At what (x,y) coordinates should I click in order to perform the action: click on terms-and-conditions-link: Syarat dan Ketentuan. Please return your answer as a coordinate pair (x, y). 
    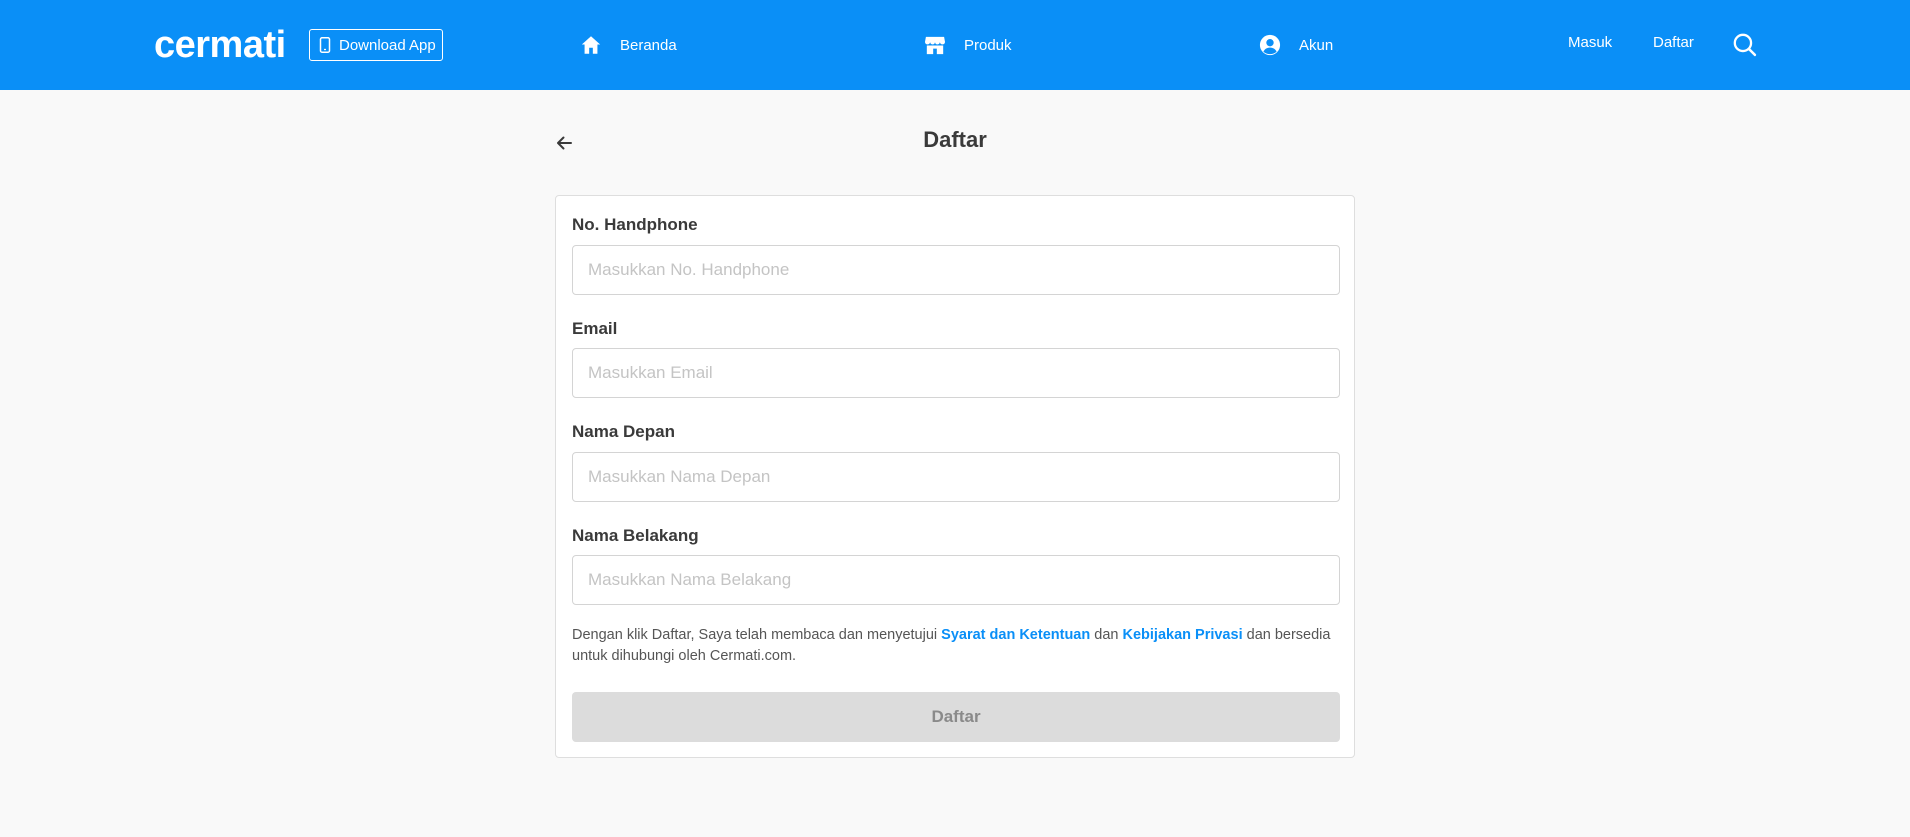
    Looking at the image, I should click on (1015, 635).